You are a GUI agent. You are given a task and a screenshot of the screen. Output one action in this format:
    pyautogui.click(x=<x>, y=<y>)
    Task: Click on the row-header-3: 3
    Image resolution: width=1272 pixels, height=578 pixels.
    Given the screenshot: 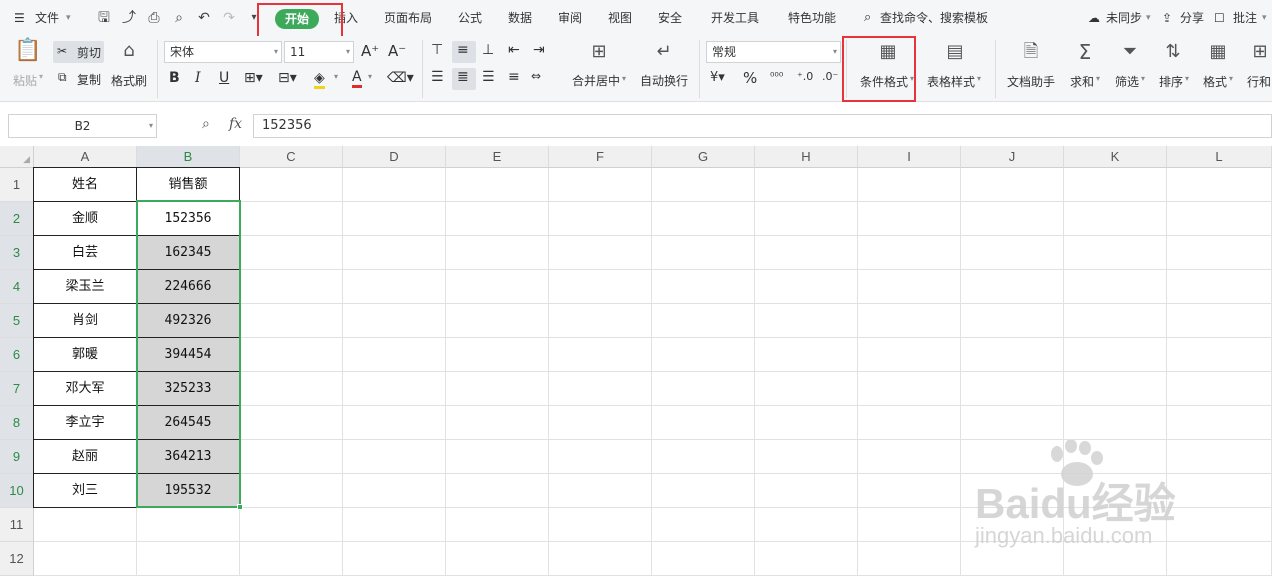 What is the action you would take?
    pyautogui.click(x=17, y=253)
    